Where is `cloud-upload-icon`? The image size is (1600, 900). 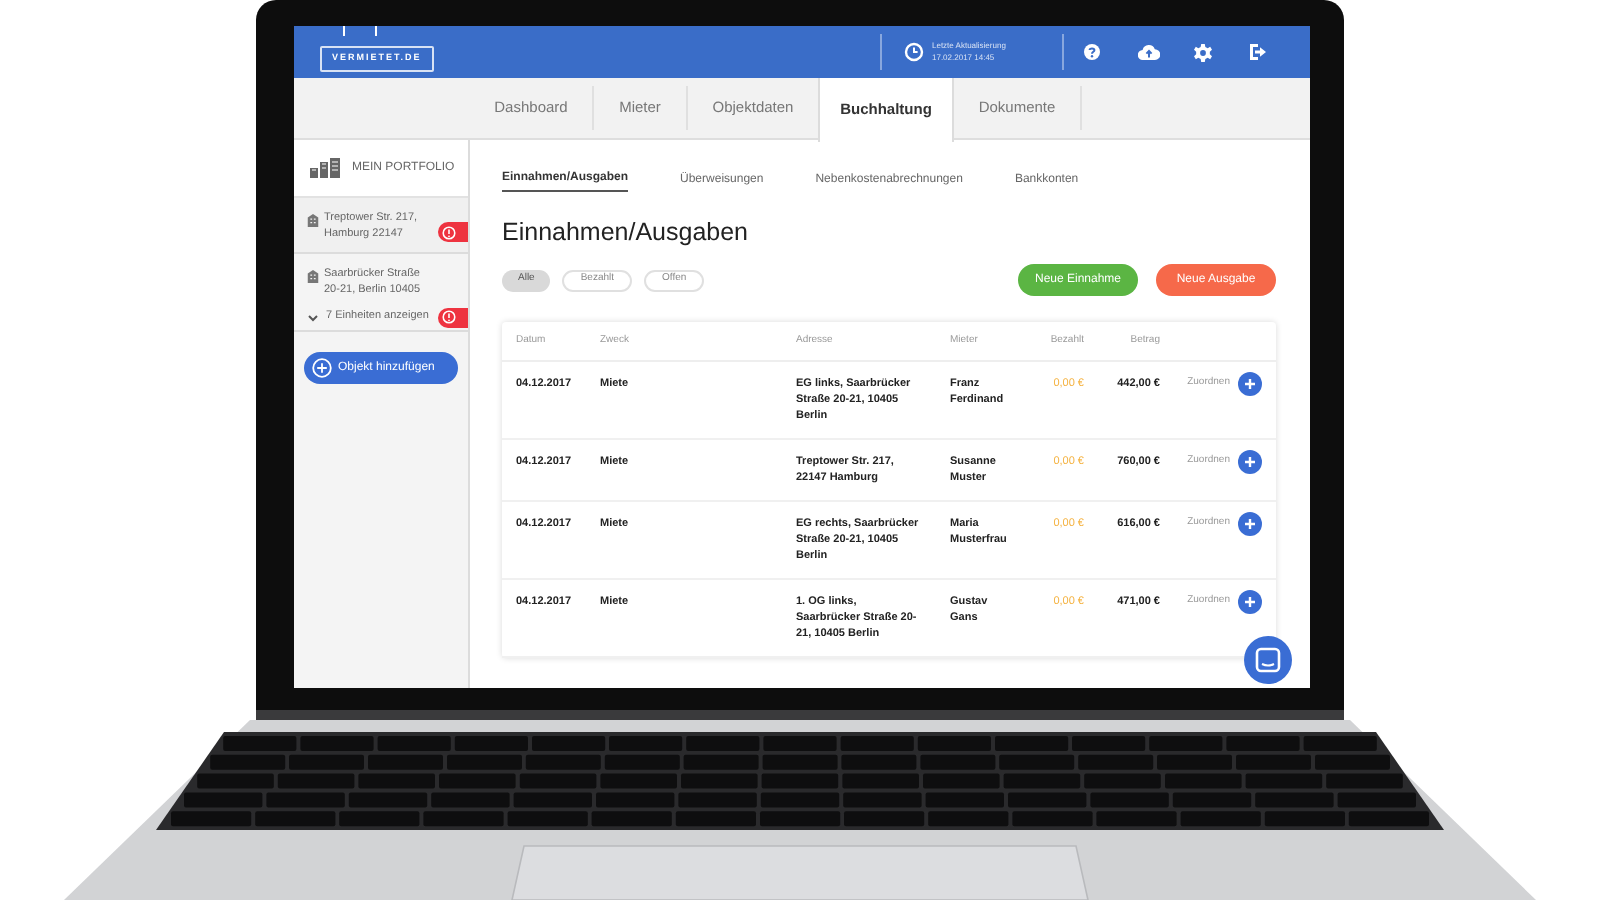 cloud-upload-icon is located at coordinates (1149, 52).